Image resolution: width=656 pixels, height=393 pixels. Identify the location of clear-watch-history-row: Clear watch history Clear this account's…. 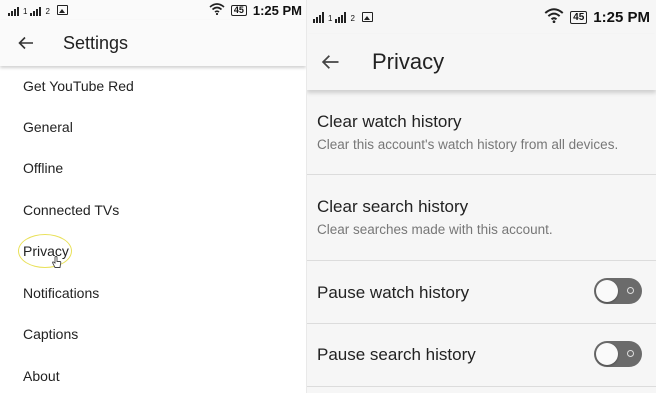
(481, 132).